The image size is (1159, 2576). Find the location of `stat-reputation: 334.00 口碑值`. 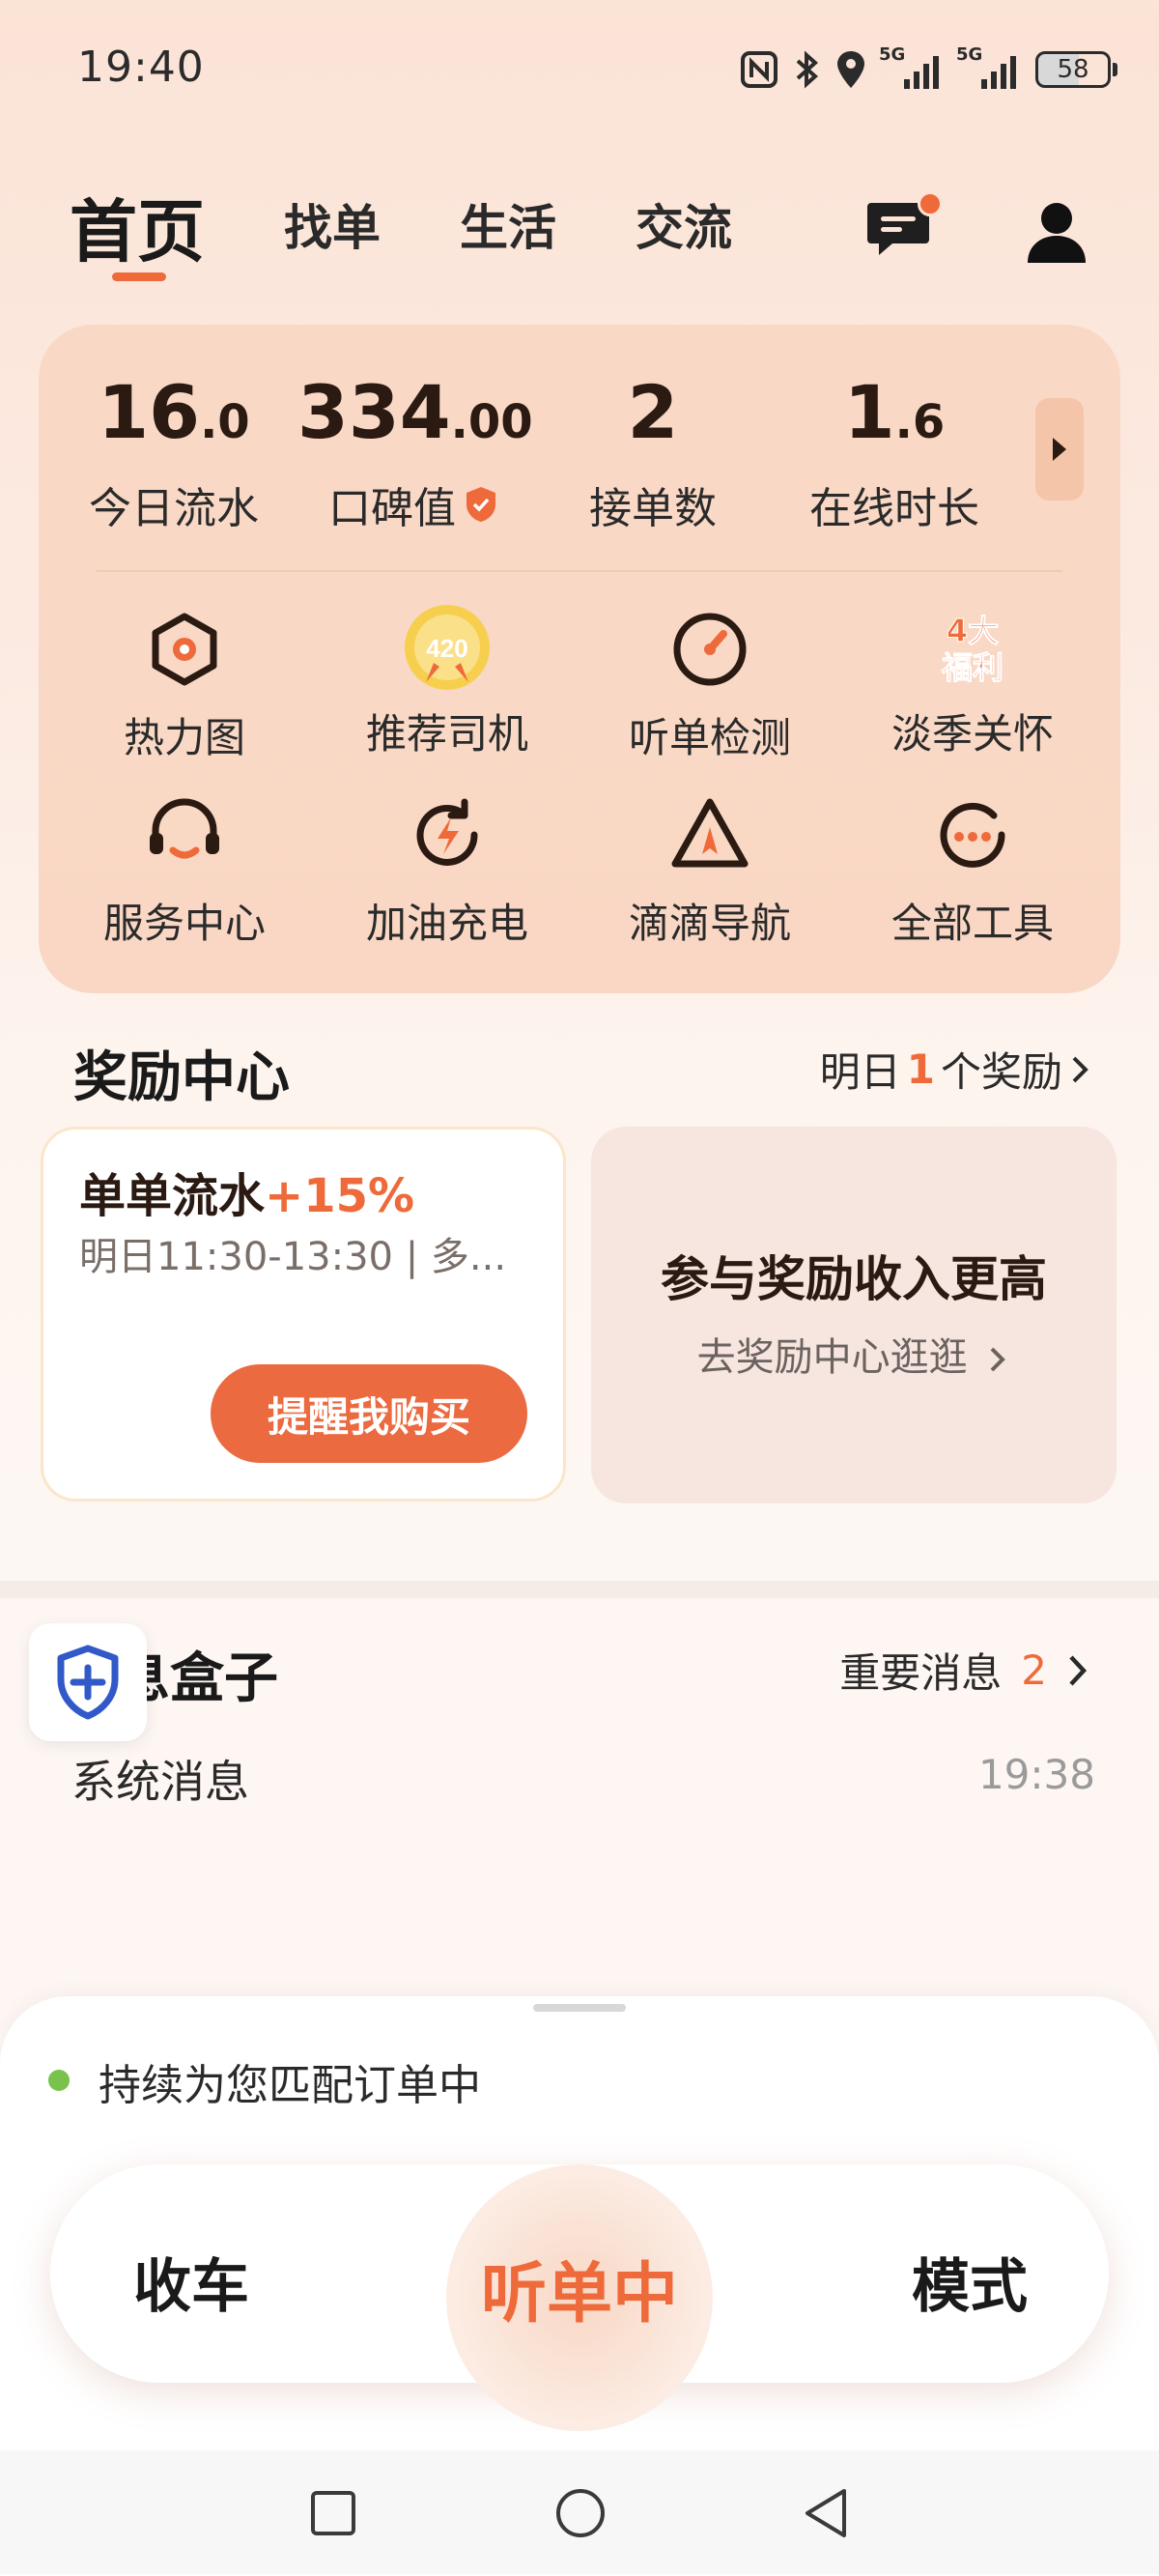

stat-reputation: 334.00 口碑值 is located at coordinates (415, 453).